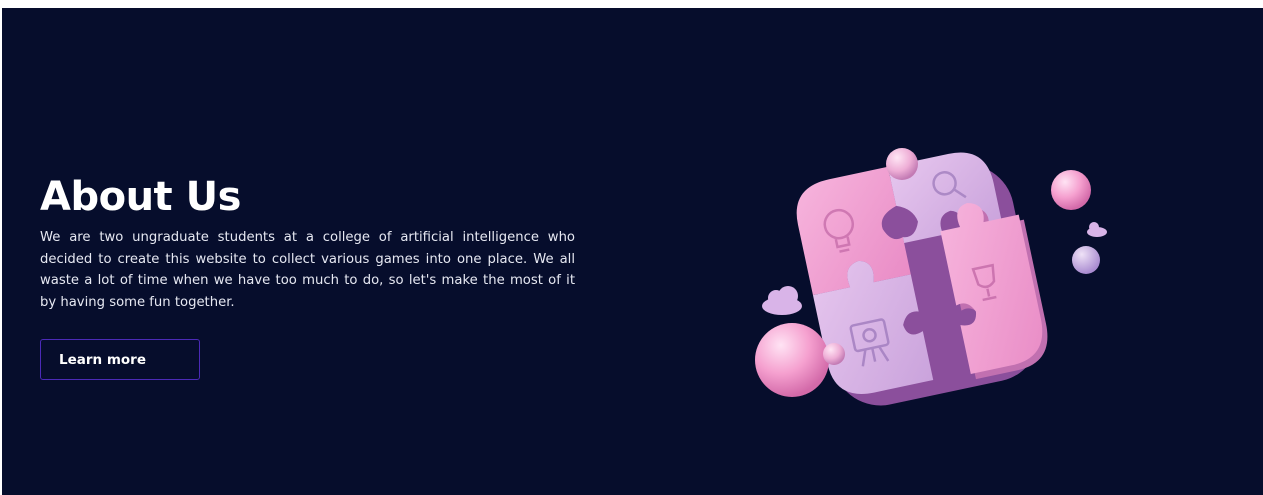 The height and width of the screenshot is (495, 1263). What do you see at coordinates (922, 279) in the screenshot?
I see `puzzle-group` at bounding box center [922, 279].